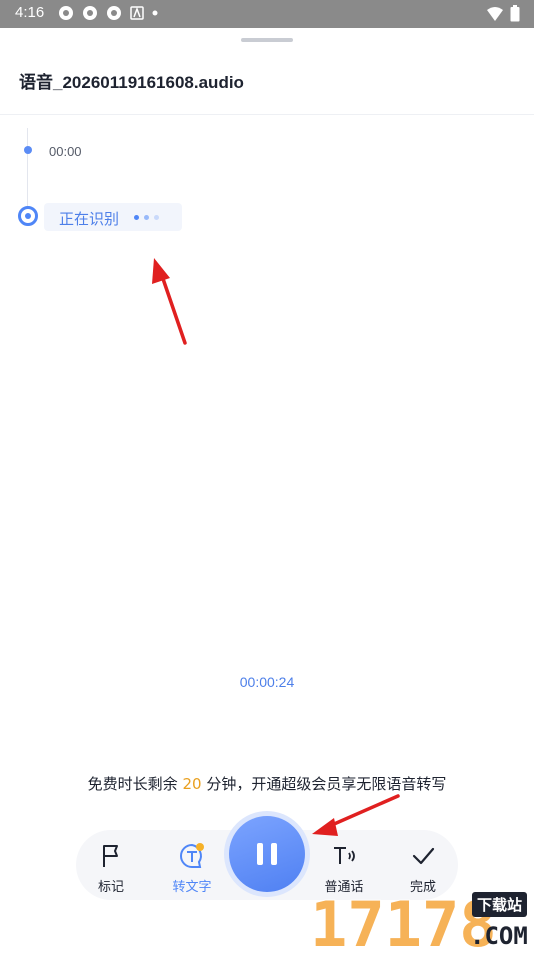  Describe the element at coordinates (403, 919) in the screenshot. I see `svg-text: 17178` at that location.